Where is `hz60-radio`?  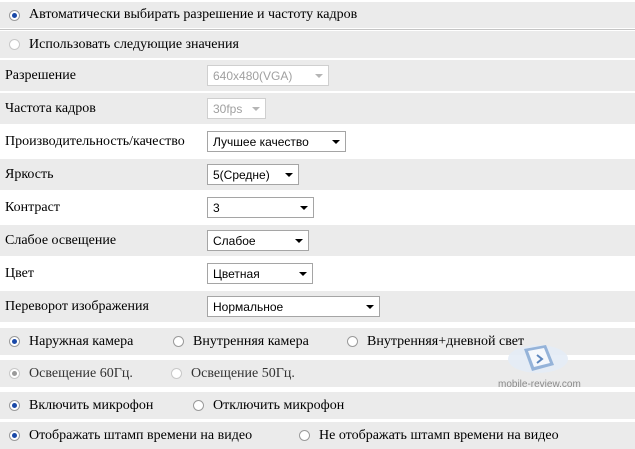 hz60-radio is located at coordinates (14, 373).